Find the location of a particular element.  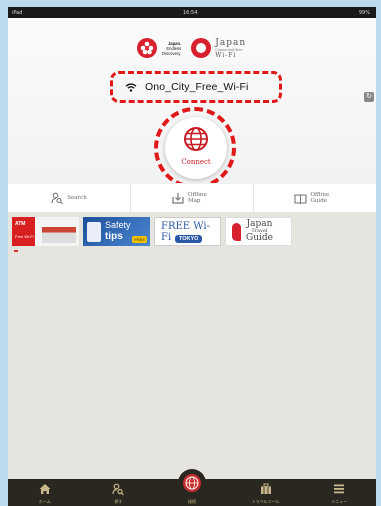

banner-safety-tips: Safety tips FREE is located at coordinates (116, 231).